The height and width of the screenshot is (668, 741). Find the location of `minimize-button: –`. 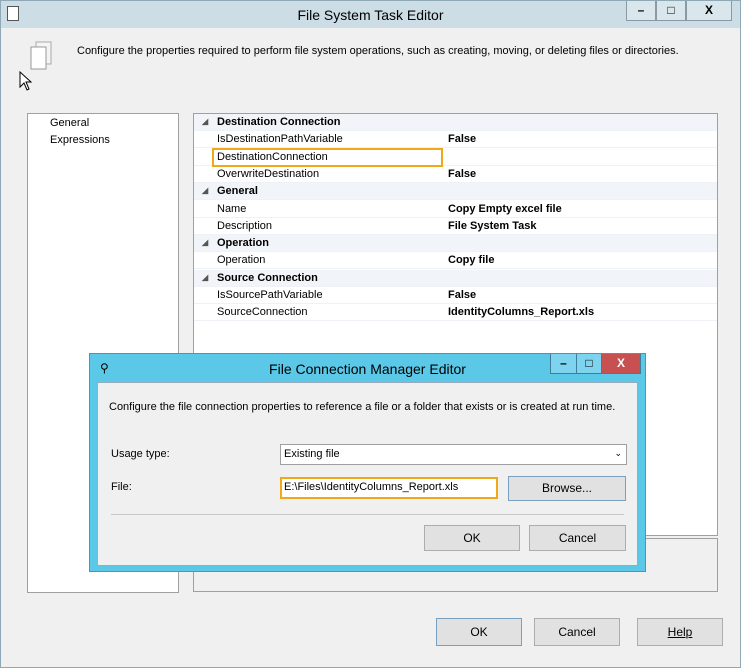

minimize-button: – is located at coordinates (641, 11).